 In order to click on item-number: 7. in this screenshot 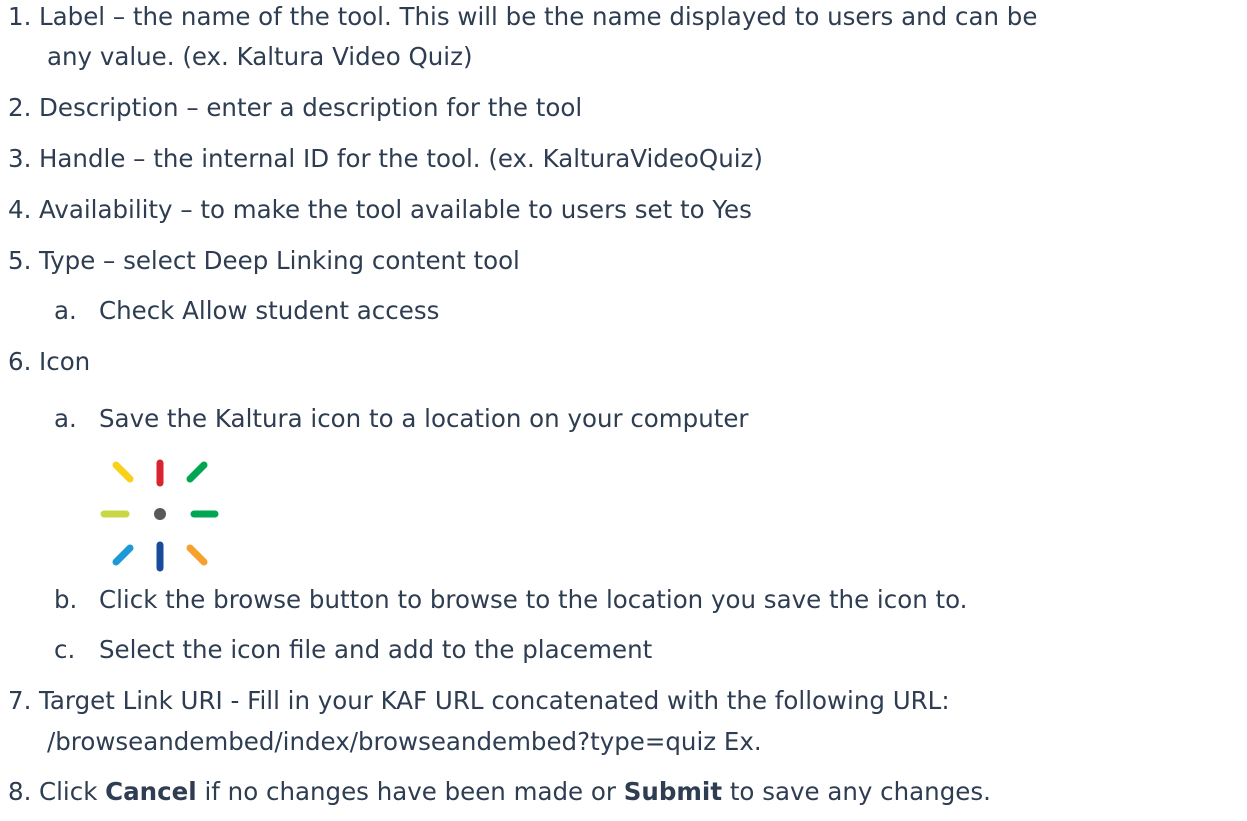, I will do `click(20, 700)`.